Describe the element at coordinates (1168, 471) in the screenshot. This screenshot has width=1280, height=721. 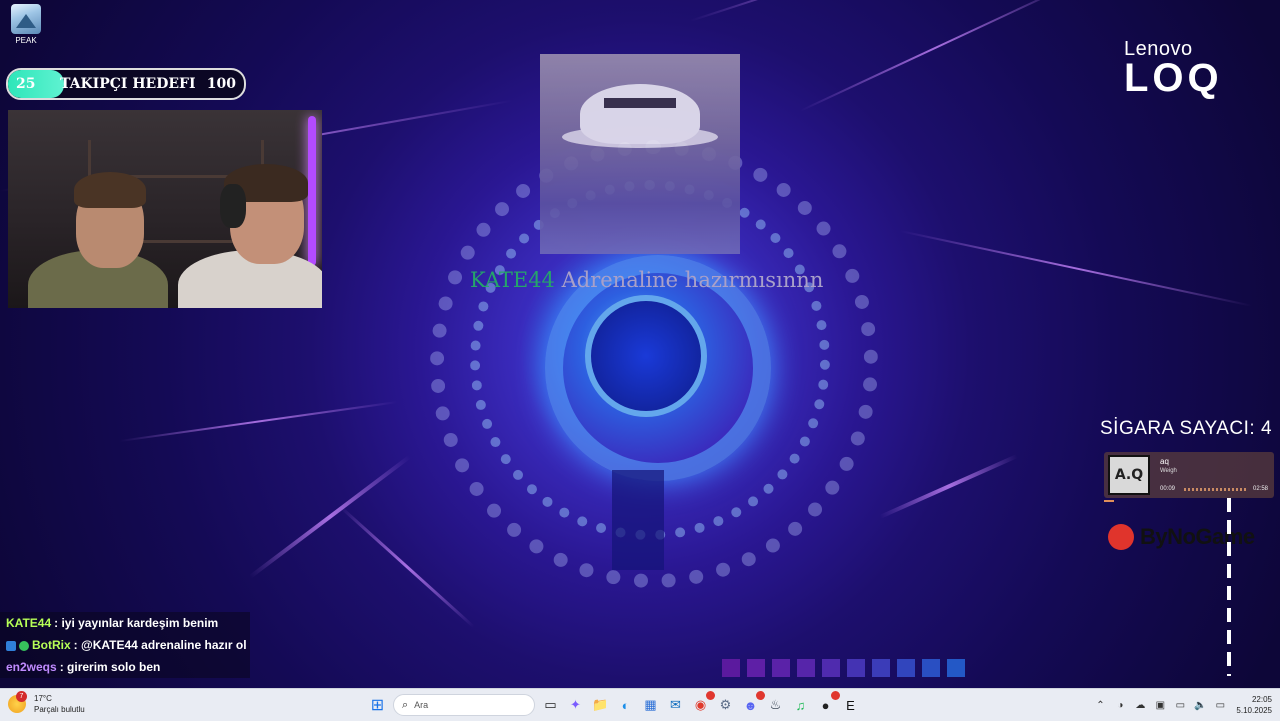
I see `track-artist: Weigh` at that location.